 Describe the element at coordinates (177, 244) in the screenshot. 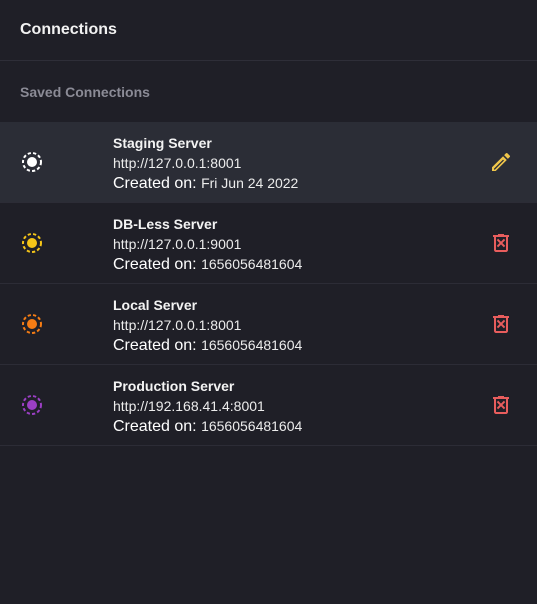

I see `connection-url: http://127.0.0.1:9001` at that location.